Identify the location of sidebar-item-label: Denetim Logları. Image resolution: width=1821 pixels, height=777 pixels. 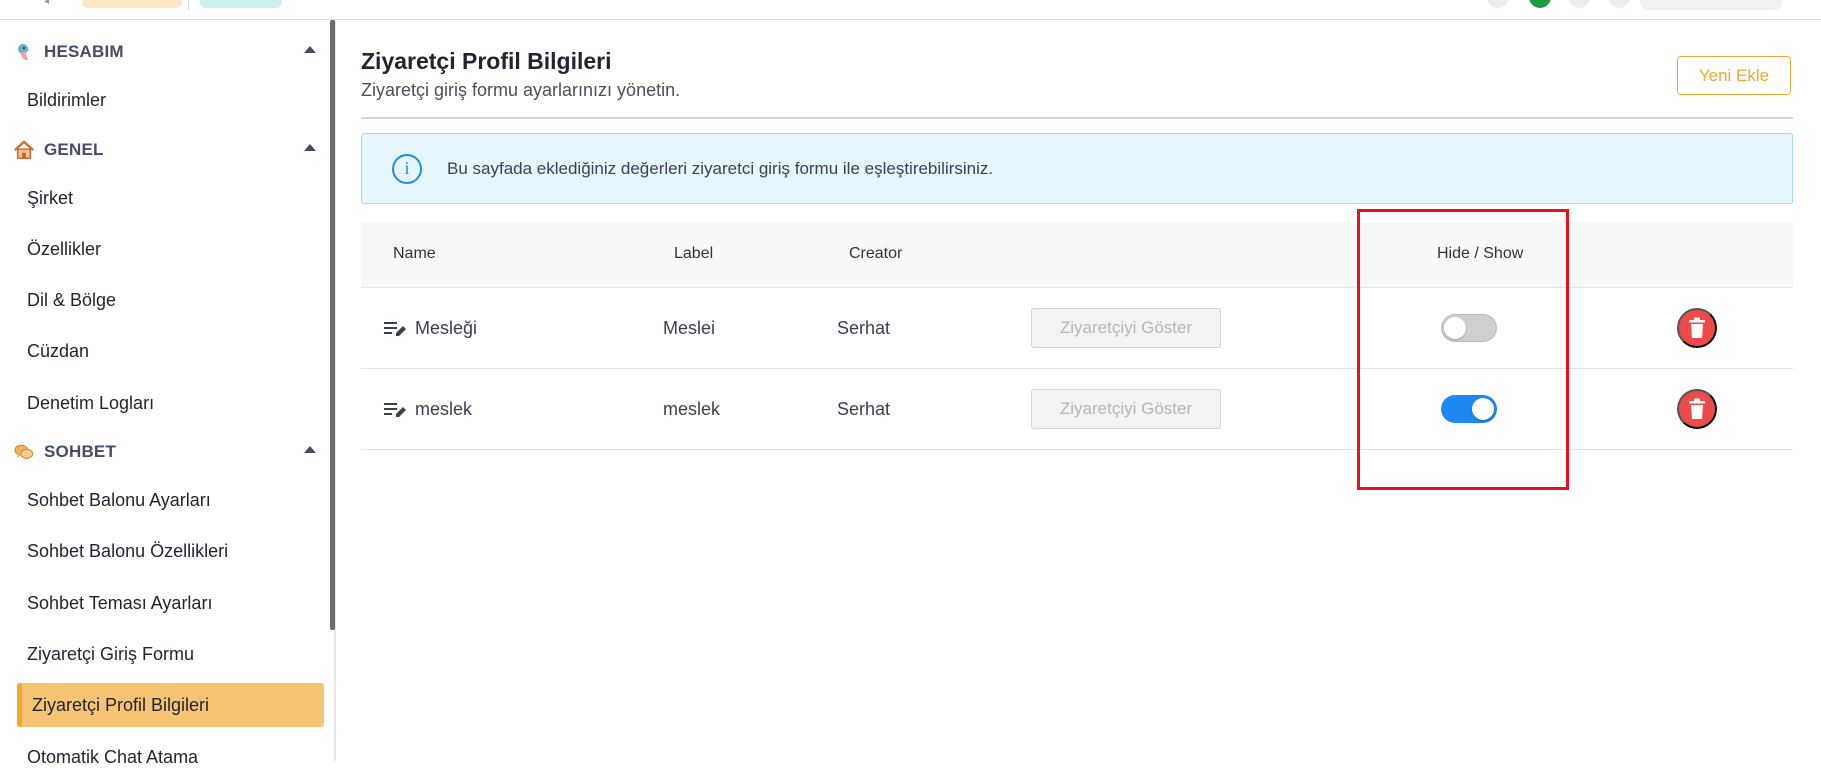
(91, 402).